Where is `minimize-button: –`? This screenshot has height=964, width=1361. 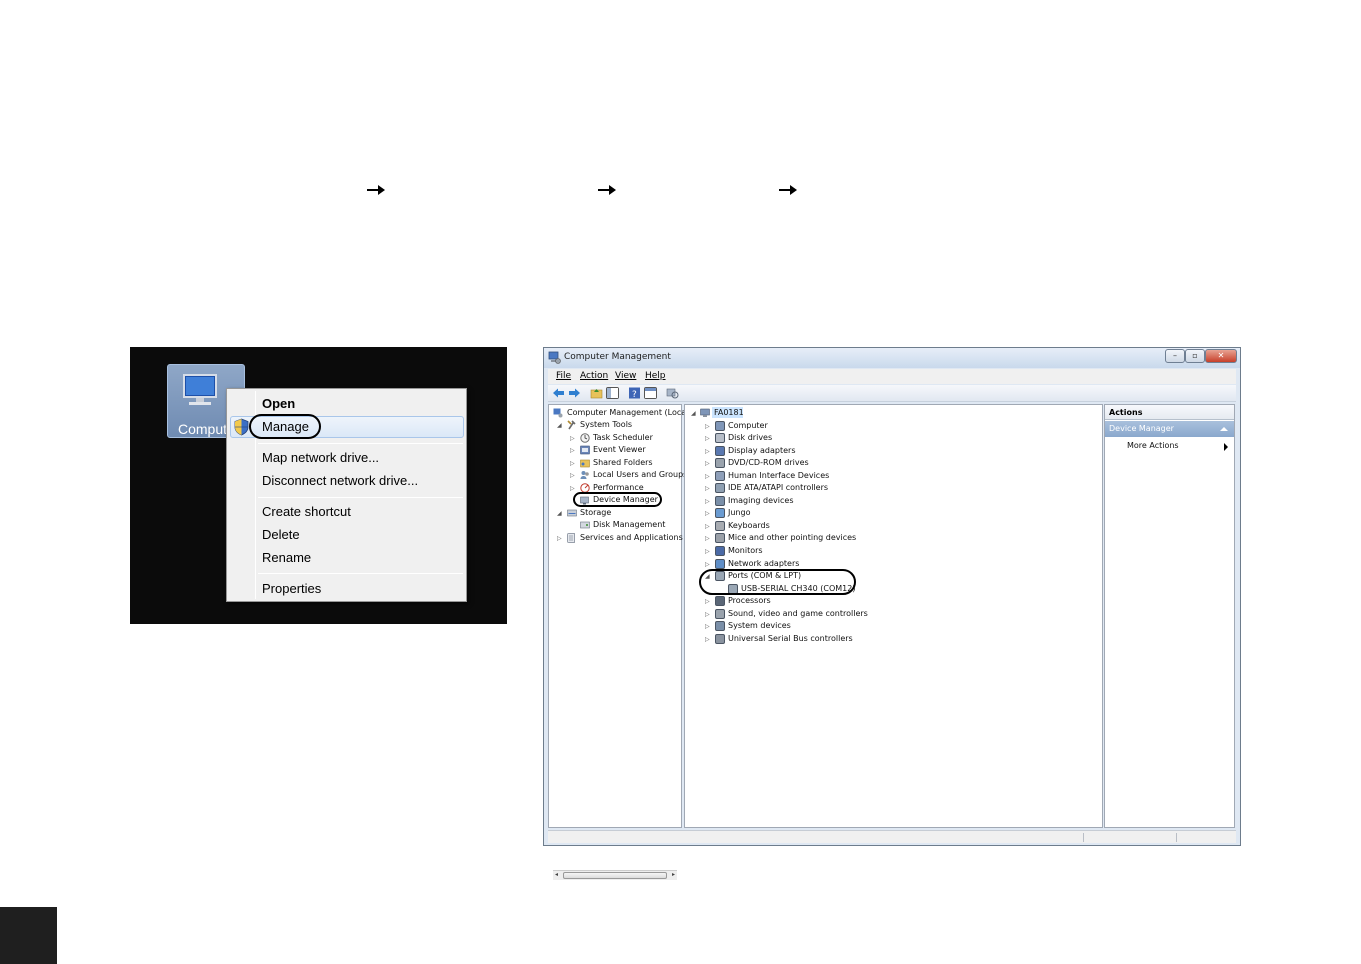 minimize-button: – is located at coordinates (1175, 356).